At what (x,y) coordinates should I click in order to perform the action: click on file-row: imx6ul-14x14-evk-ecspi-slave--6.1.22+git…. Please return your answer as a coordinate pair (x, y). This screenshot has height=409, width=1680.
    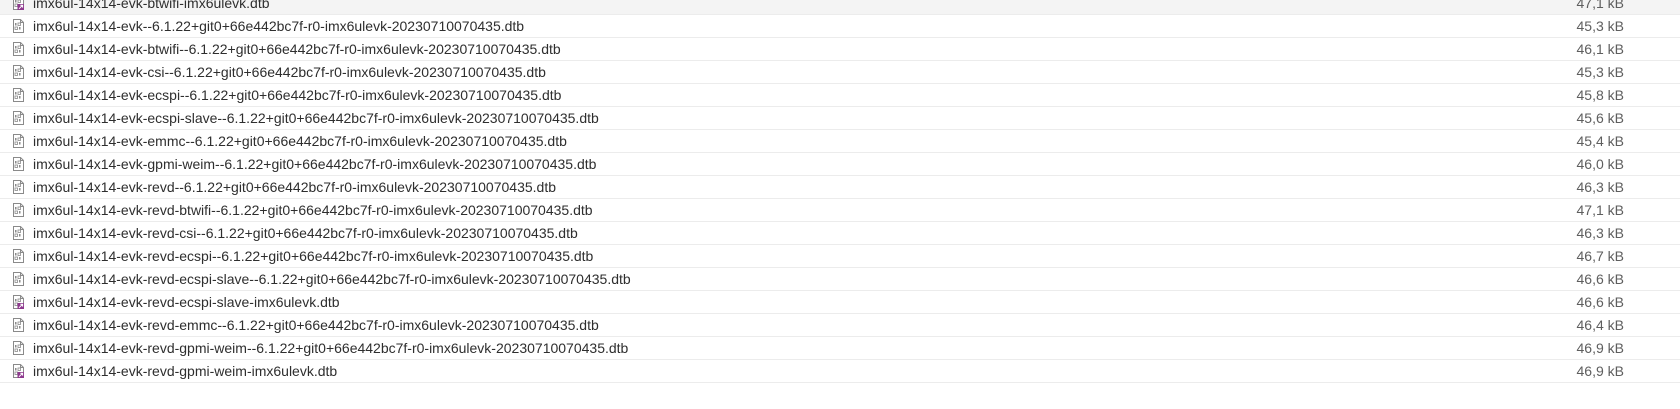
    Looking at the image, I should click on (840, 118).